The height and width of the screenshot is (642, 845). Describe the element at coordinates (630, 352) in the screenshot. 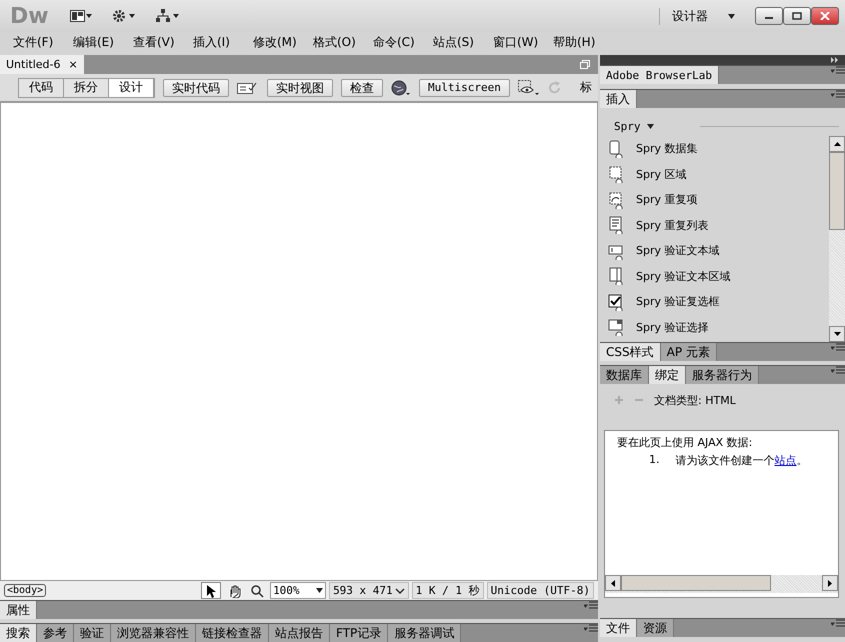

I see `panel-tab: CSS样式` at that location.